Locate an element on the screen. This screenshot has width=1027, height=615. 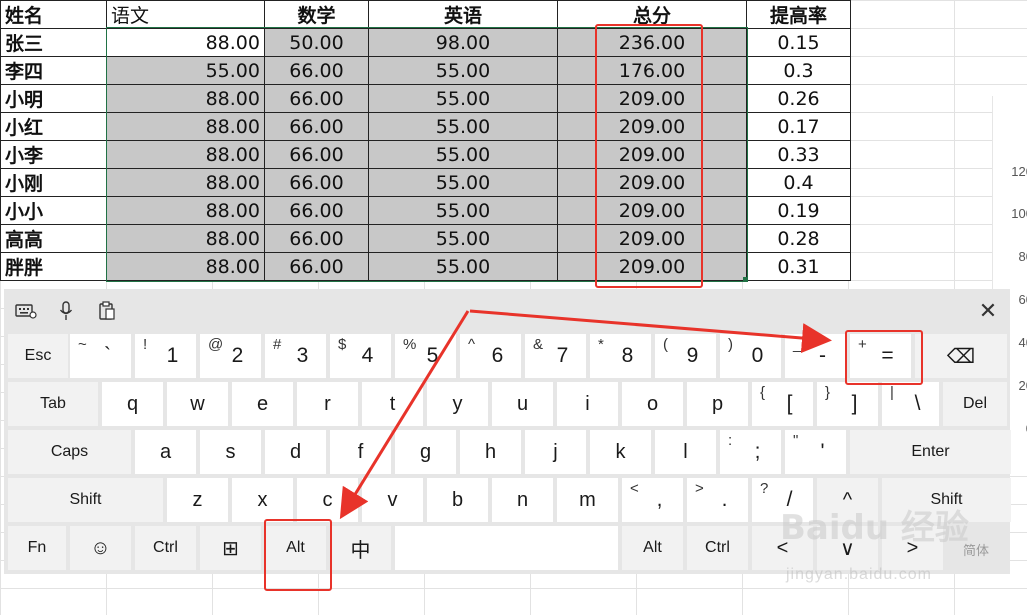
key-k: k is located at coordinates (620, 452).